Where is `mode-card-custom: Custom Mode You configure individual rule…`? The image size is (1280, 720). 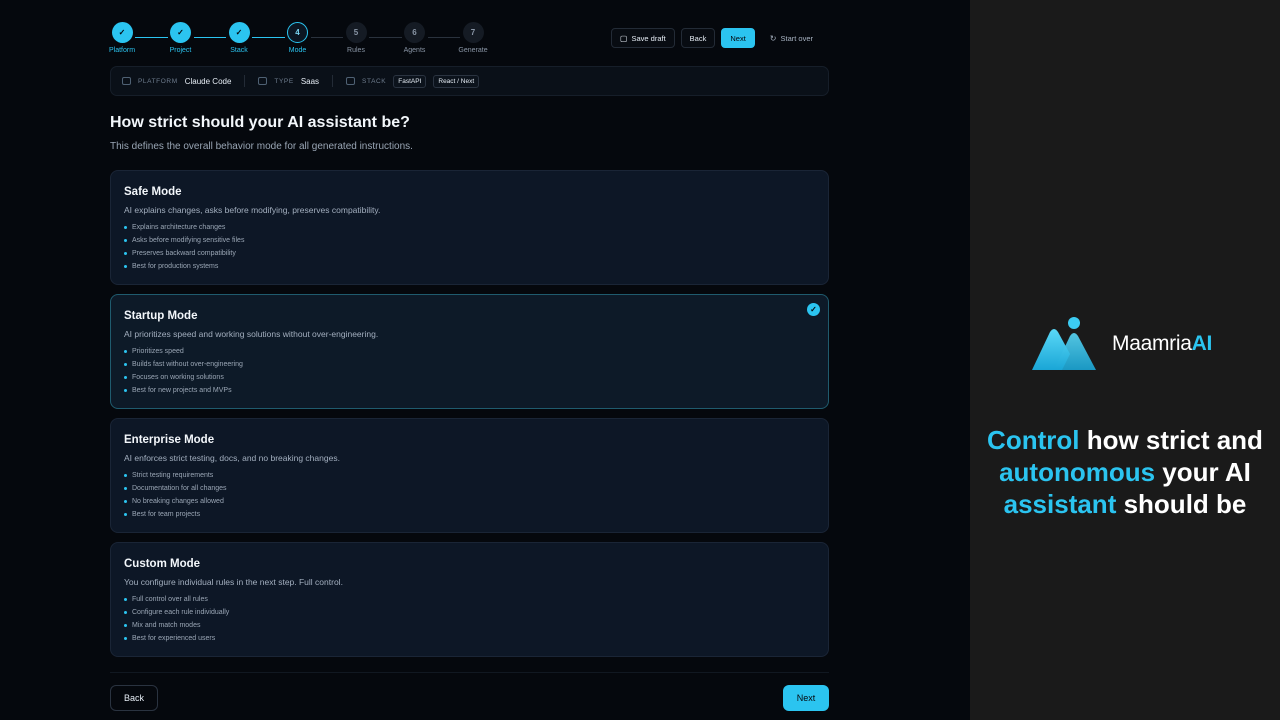
mode-card-custom: Custom Mode You configure individual rule… is located at coordinates (469, 599).